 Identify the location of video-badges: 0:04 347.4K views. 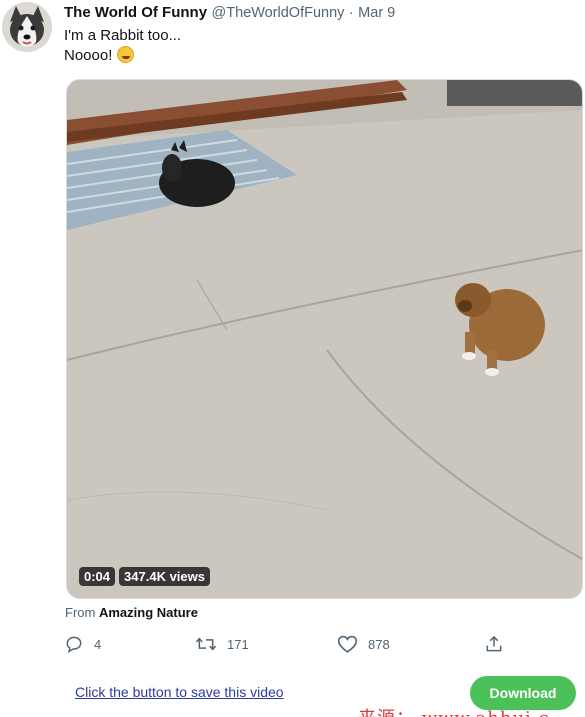
(144, 576).